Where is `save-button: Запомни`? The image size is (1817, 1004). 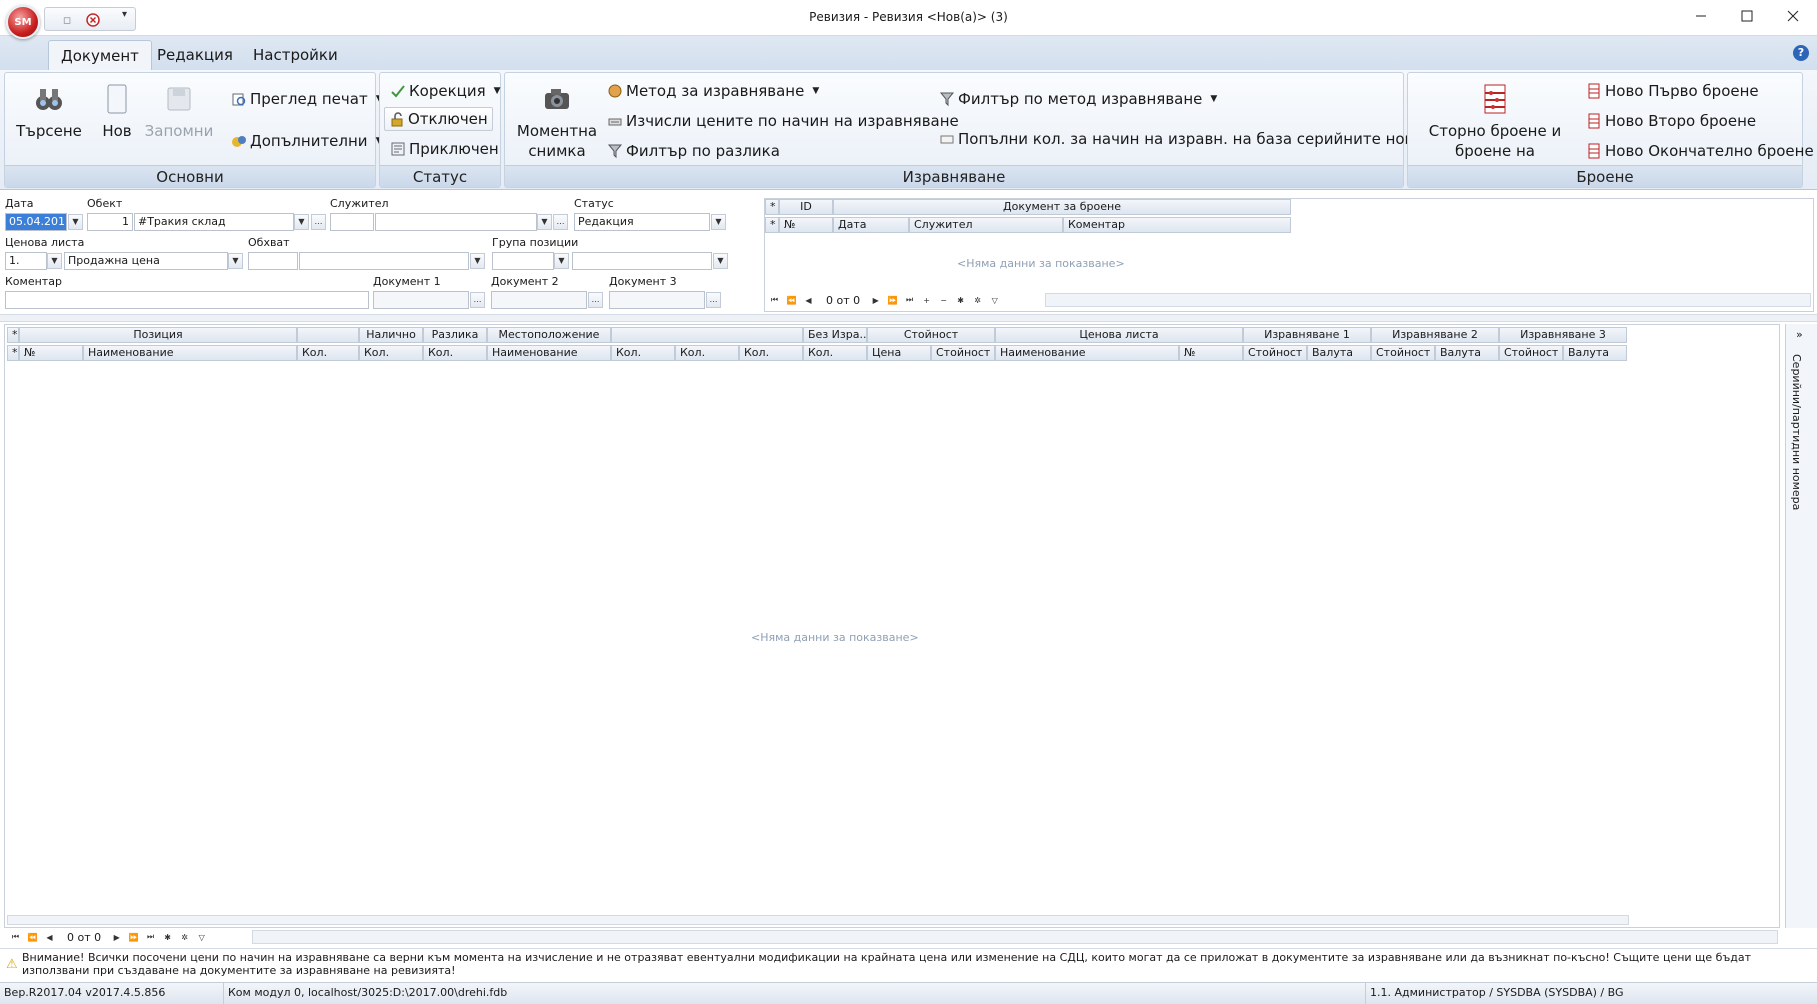 save-button: Запомни is located at coordinates (179, 111).